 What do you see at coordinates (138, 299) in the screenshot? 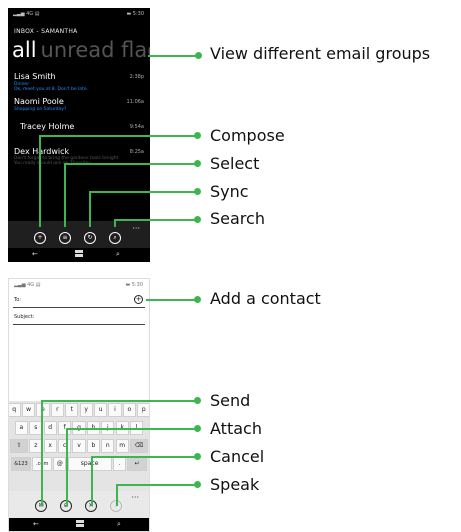
I see `add-contact-icon: +` at bounding box center [138, 299].